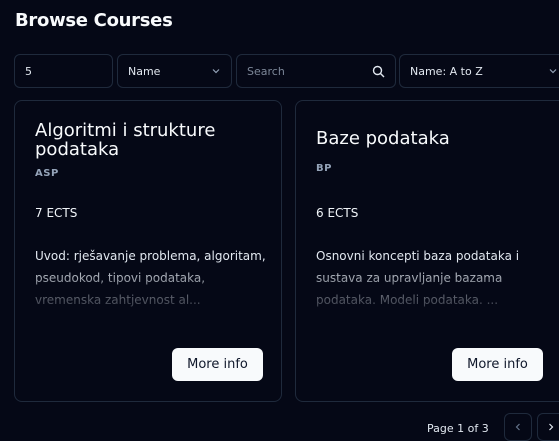  What do you see at coordinates (174, 71) in the screenshot?
I see `field-select: Name` at bounding box center [174, 71].